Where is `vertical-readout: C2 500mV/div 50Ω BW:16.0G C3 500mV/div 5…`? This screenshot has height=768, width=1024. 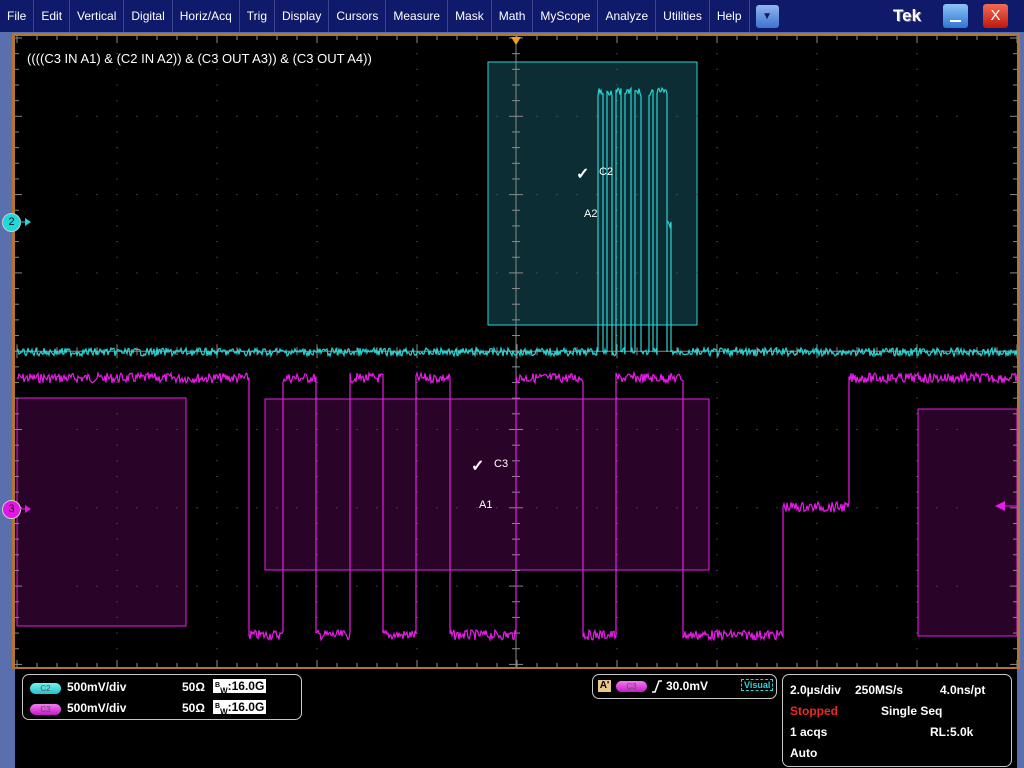
vertical-readout: C2 500mV/div 50Ω BW:16.0G C3 500mV/div 5… is located at coordinates (162, 697).